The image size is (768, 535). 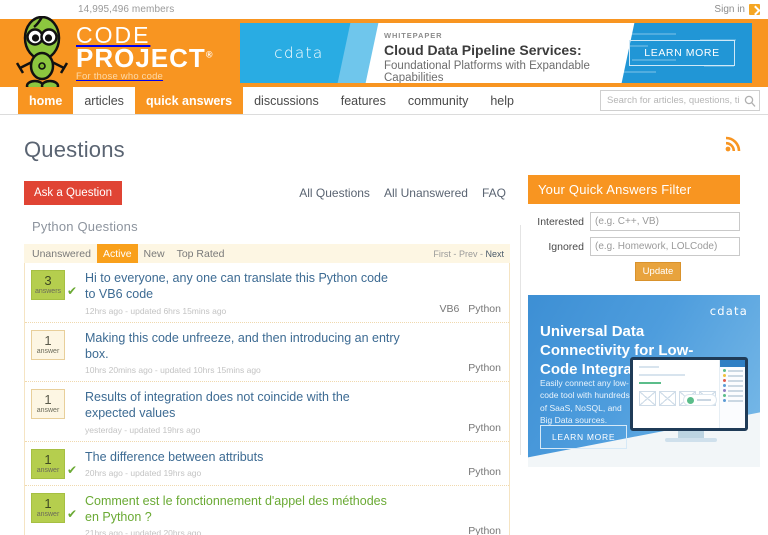 I want to click on nav-item-quick-answers: quick answers, so click(x=189, y=100).